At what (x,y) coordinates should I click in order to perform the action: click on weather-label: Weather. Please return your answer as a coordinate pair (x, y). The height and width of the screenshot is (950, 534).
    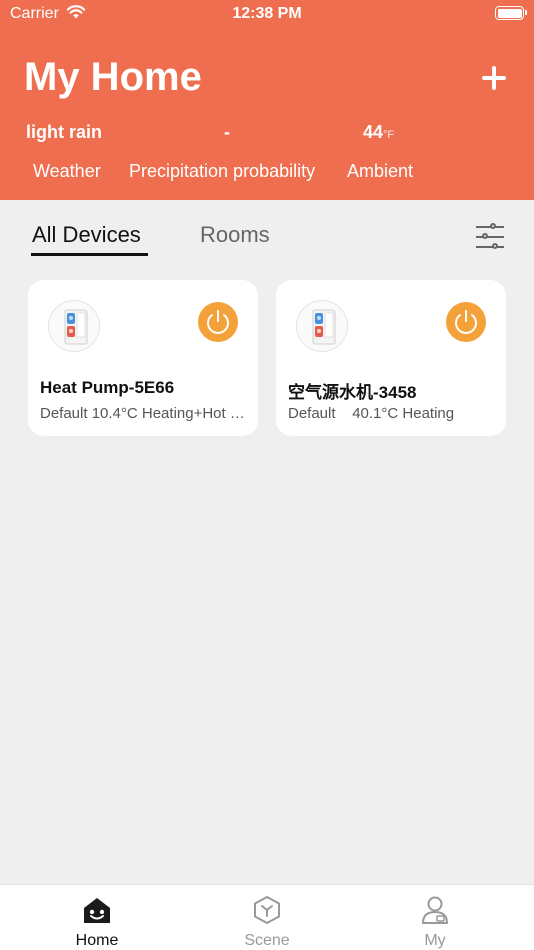
    Looking at the image, I should click on (67, 171).